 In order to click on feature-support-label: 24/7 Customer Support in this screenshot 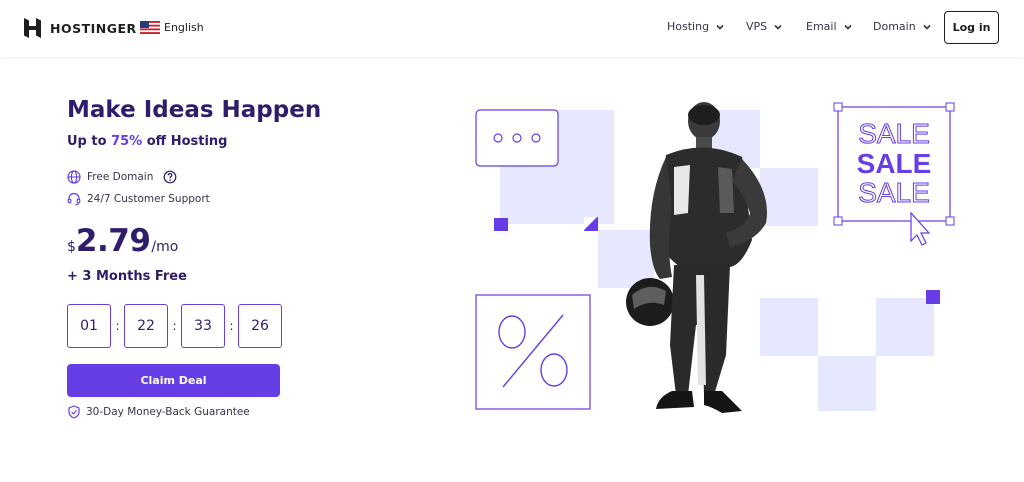, I will do `click(148, 199)`.